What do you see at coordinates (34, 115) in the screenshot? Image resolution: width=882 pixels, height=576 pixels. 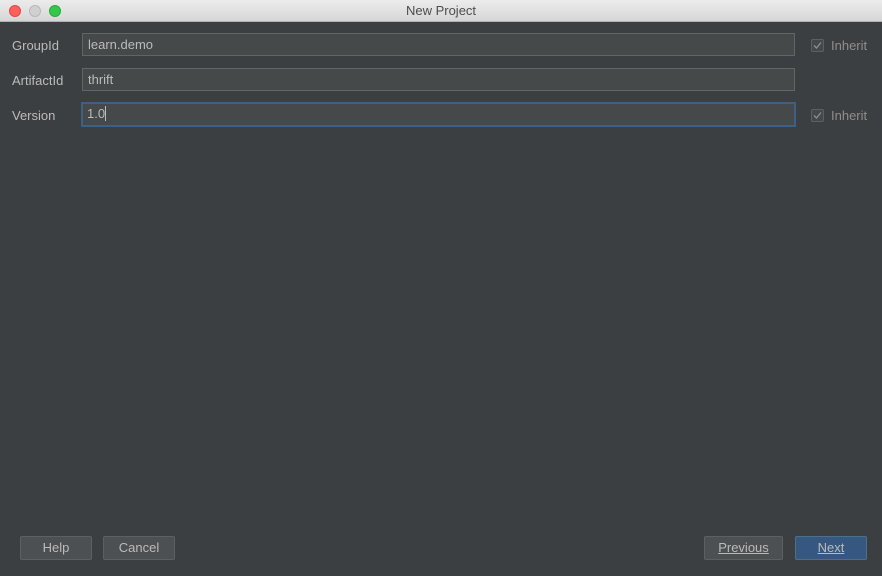 I see `version-label: Version` at bounding box center [34, 115].